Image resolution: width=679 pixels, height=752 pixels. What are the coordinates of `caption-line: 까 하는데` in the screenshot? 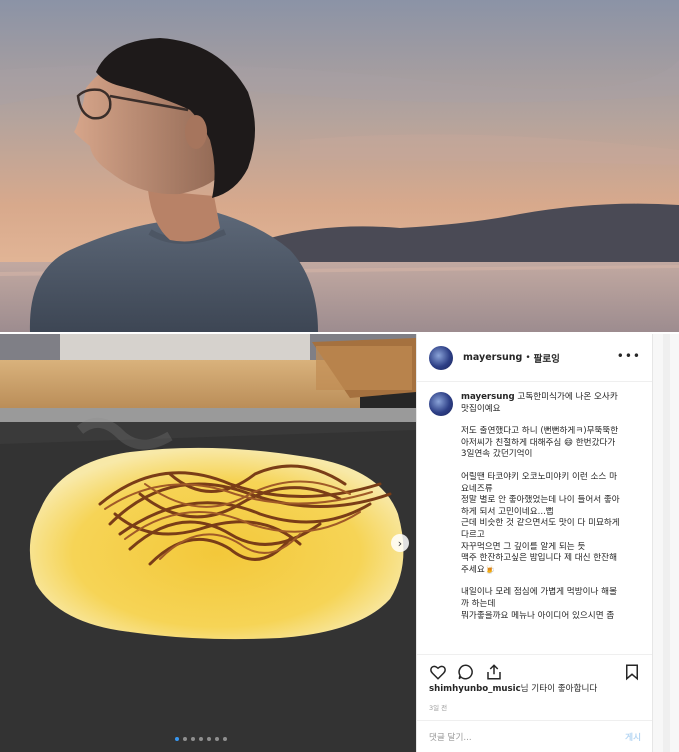 It's located at (478, 603).